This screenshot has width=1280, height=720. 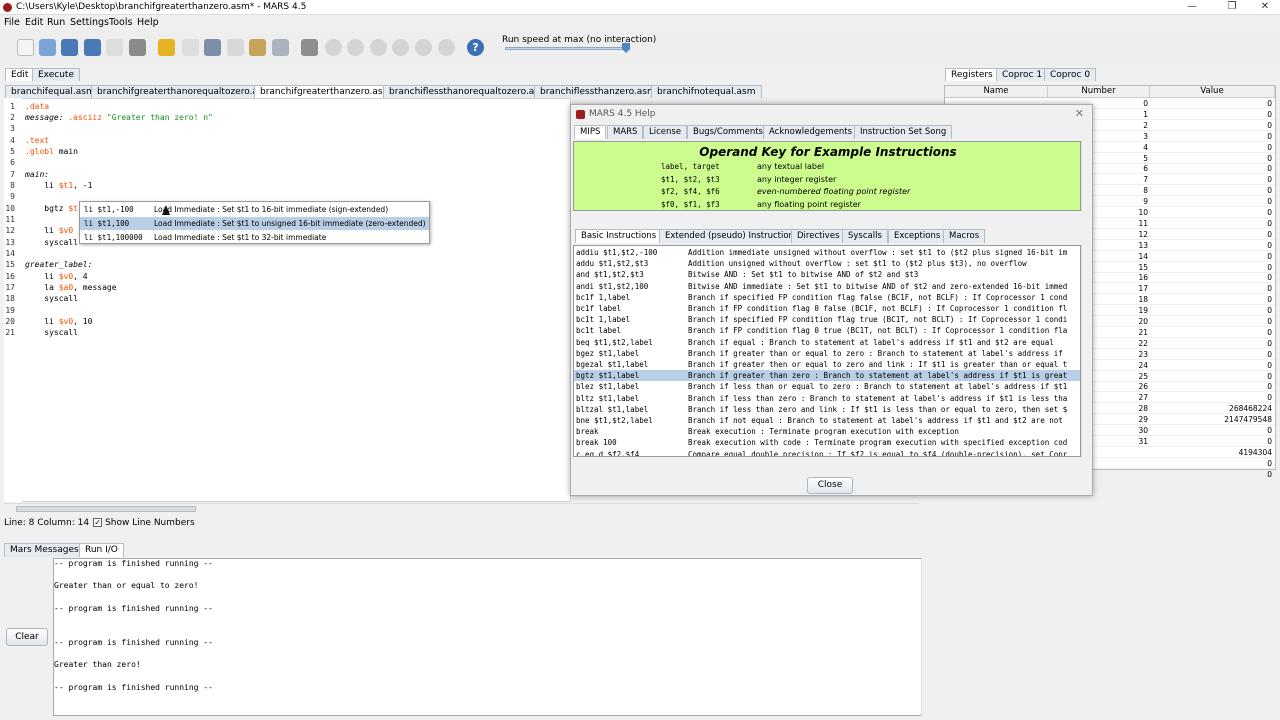 What do you see at coordinates (619, 236) in the screenshot?
I see `help-tab-basic-instructions: Basic Instructions` at bounding box center [619, 236].